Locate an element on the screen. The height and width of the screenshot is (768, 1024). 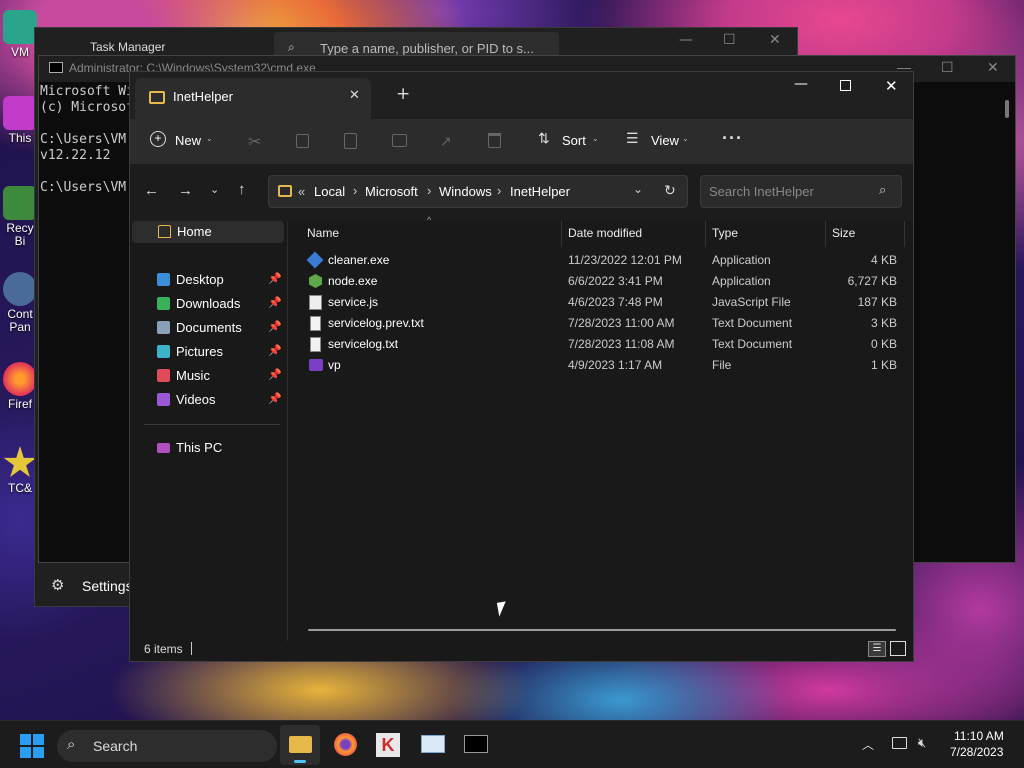
share-icon: ↗ is located at coordinates (446, 141).